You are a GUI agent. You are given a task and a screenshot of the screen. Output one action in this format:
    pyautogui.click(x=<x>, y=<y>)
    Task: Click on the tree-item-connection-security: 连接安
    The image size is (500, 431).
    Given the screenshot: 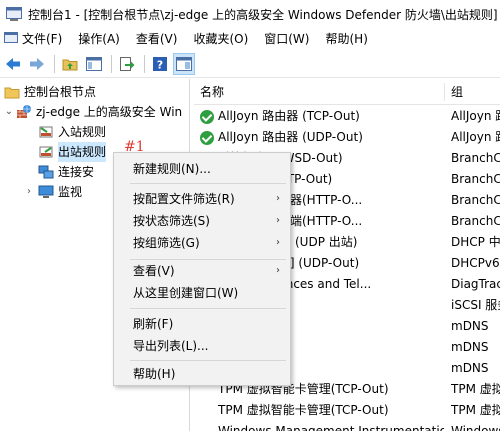 What is the action you would take?
    pyautogui.click(x=66, y=172)
    